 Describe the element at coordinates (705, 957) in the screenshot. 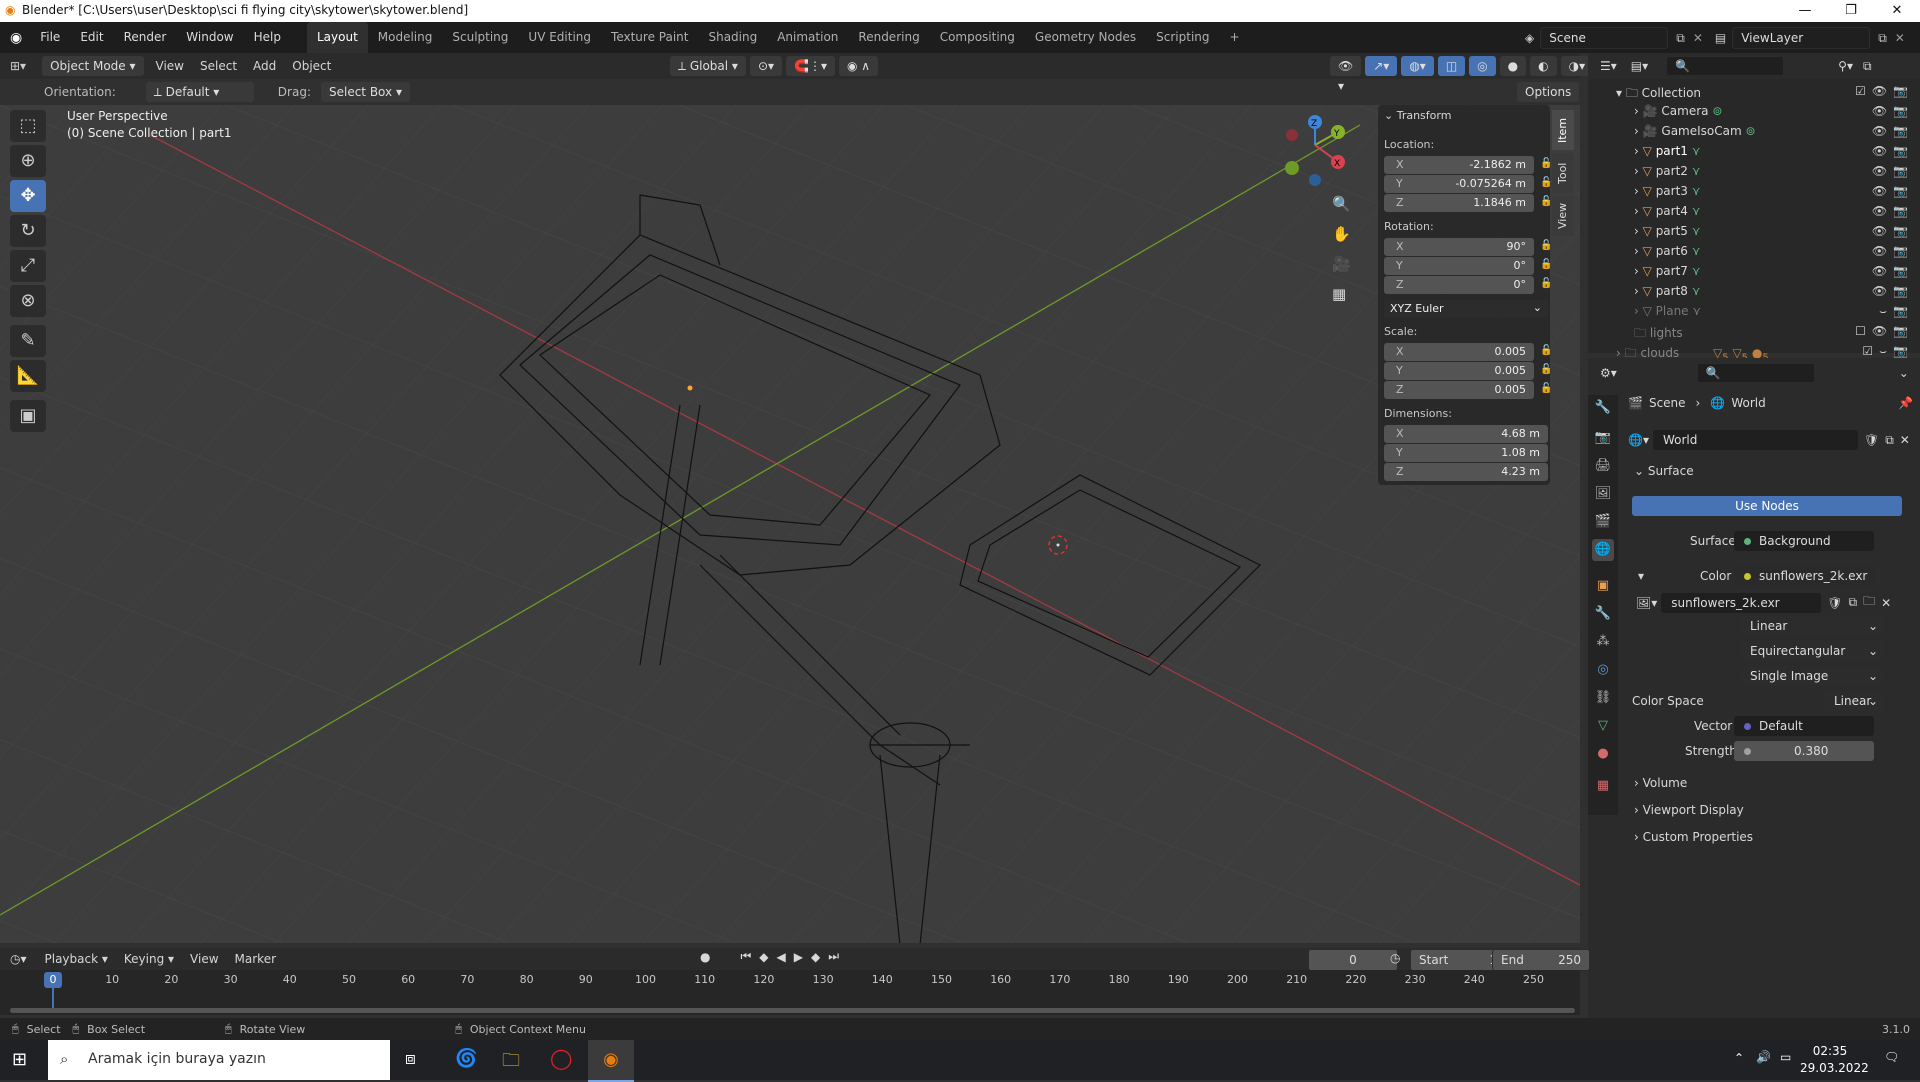

I see `record-icon: ●` at that location.